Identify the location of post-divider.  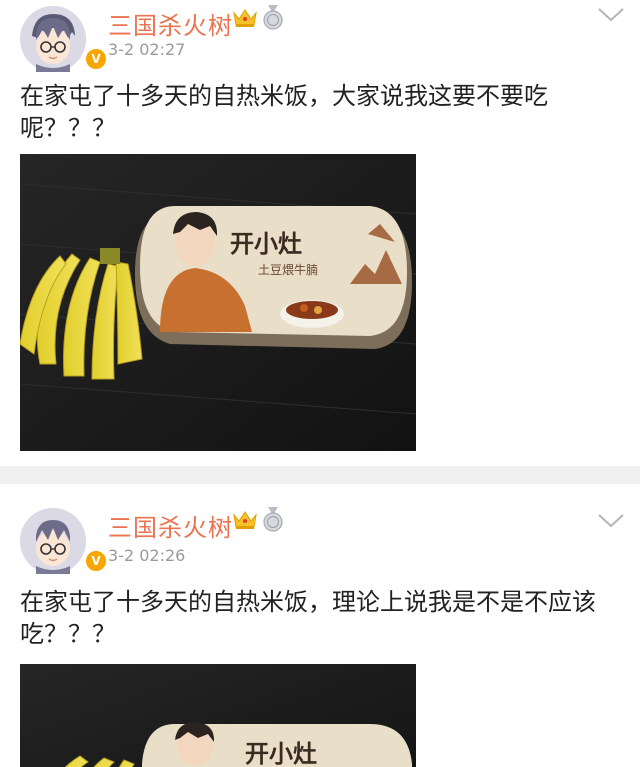
(320, 475).